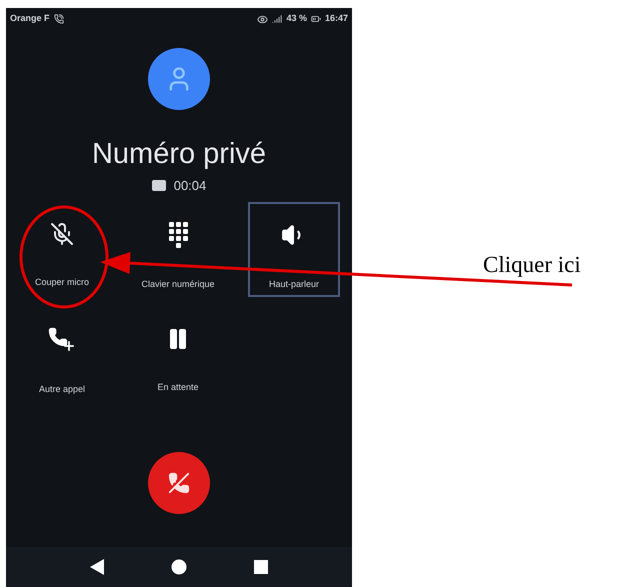  I want to click on call-action-button: En attente, so click(178, 354).